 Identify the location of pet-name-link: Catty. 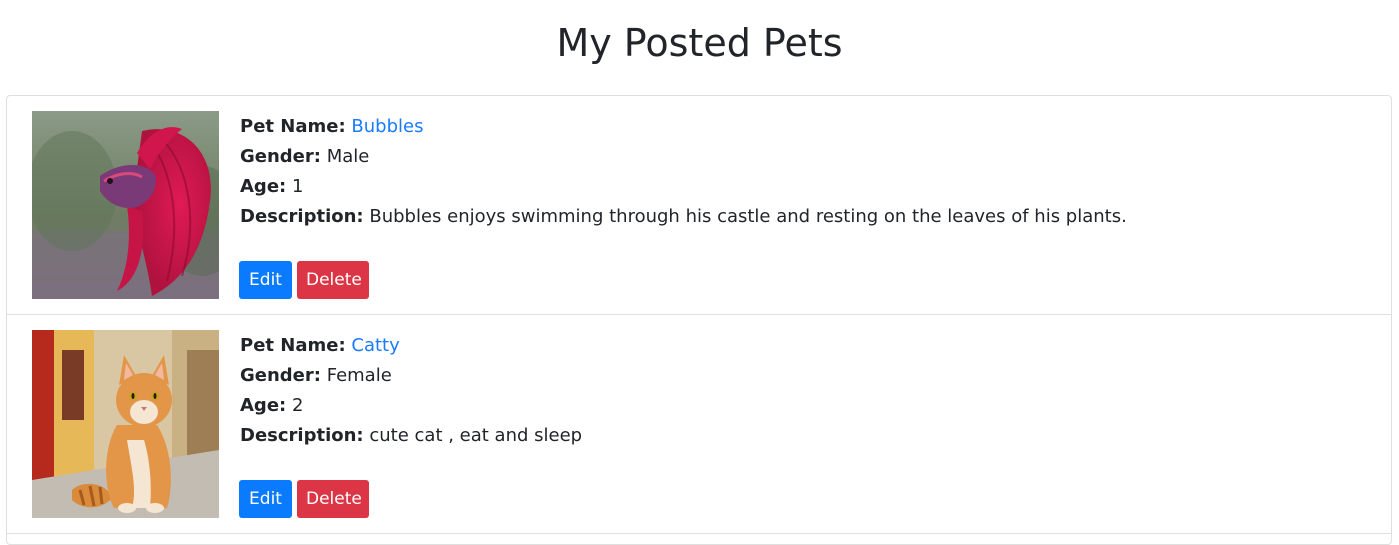
(375, 345).